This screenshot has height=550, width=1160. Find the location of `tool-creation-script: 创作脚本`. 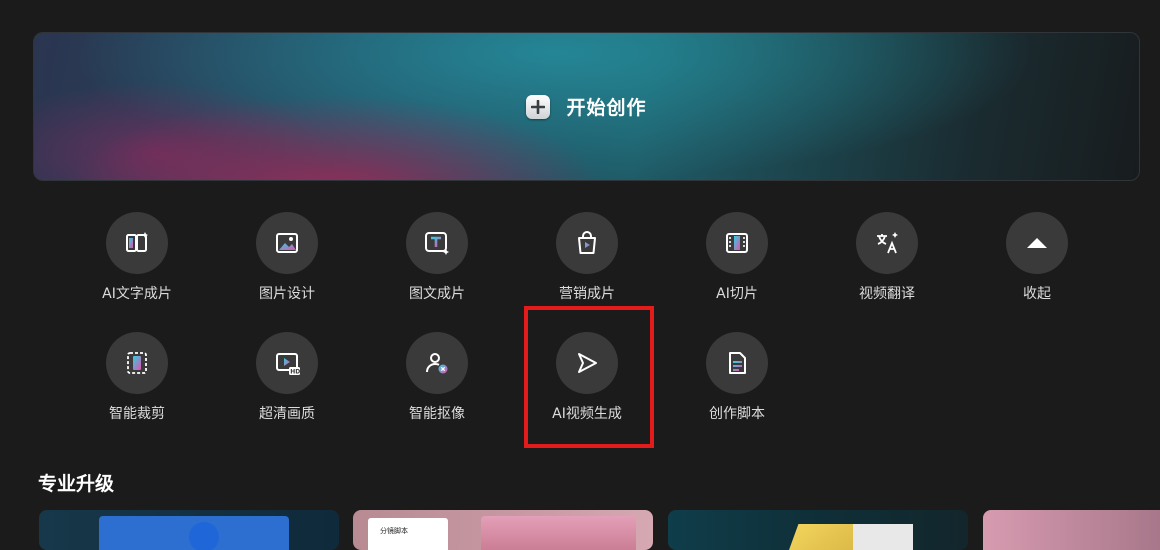

tool-creation-script: 创作脚本 is located at coordinates (737, 377).